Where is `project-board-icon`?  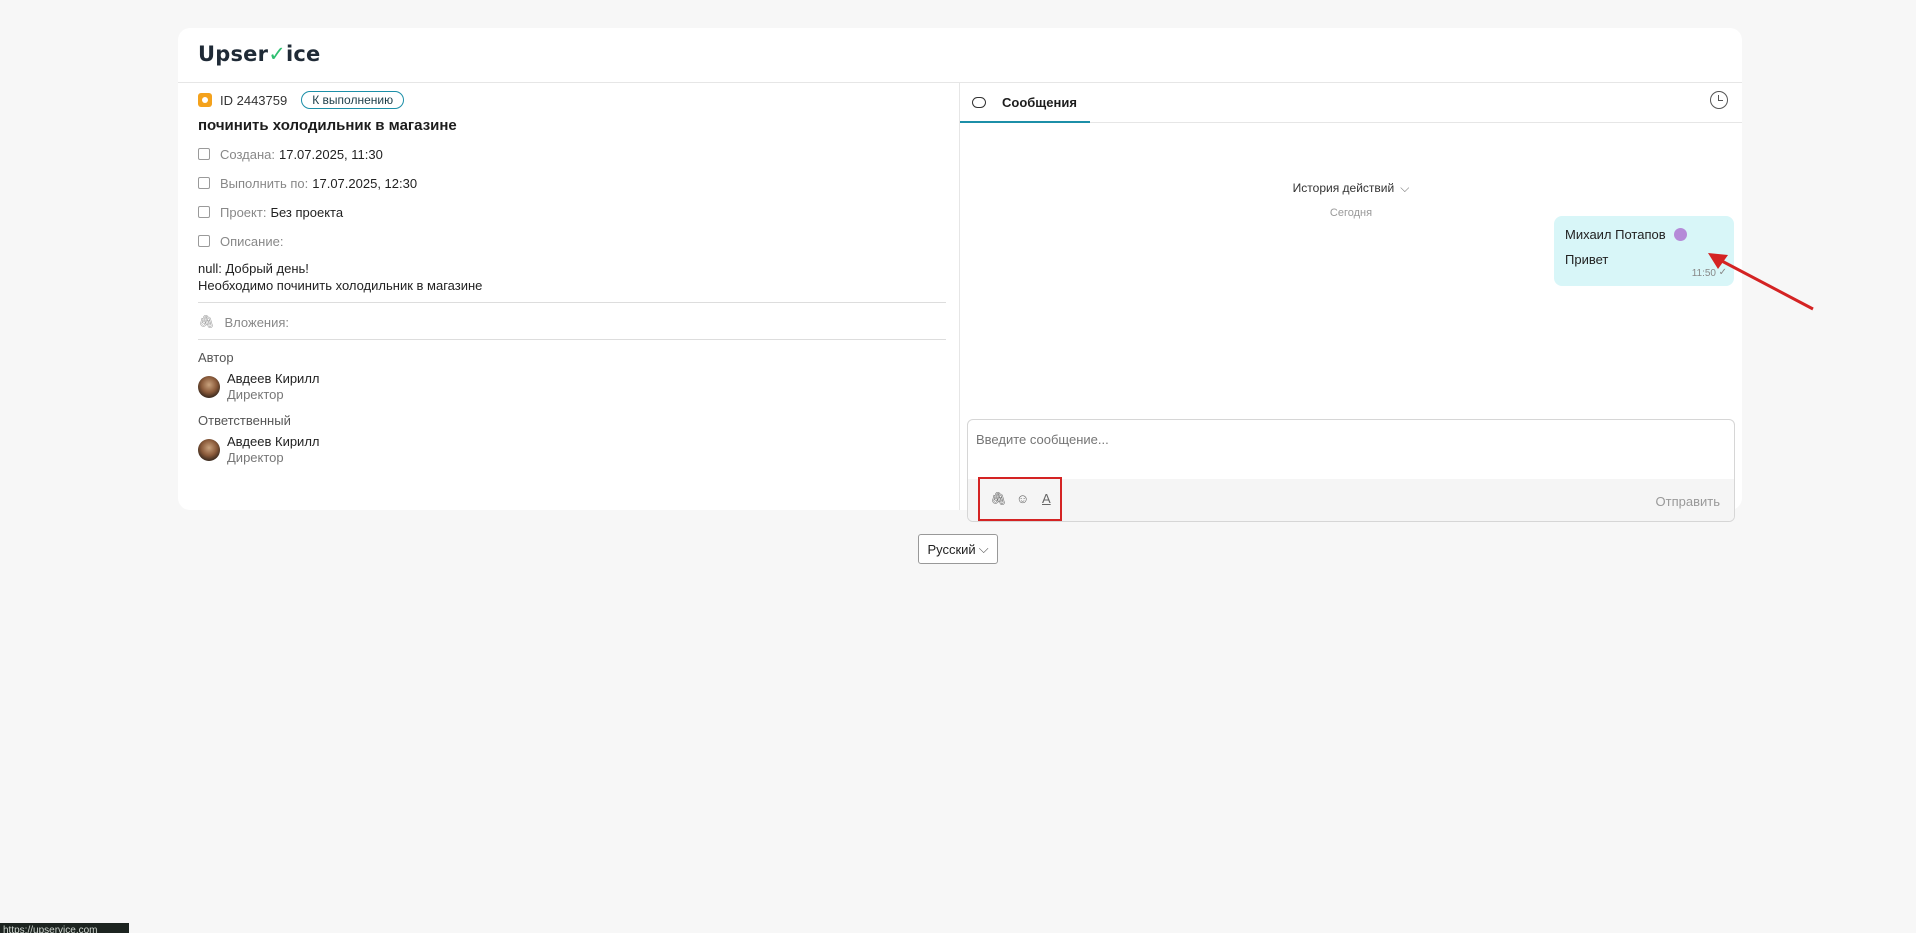 project-board-icon is located at coordinates (204, 212).